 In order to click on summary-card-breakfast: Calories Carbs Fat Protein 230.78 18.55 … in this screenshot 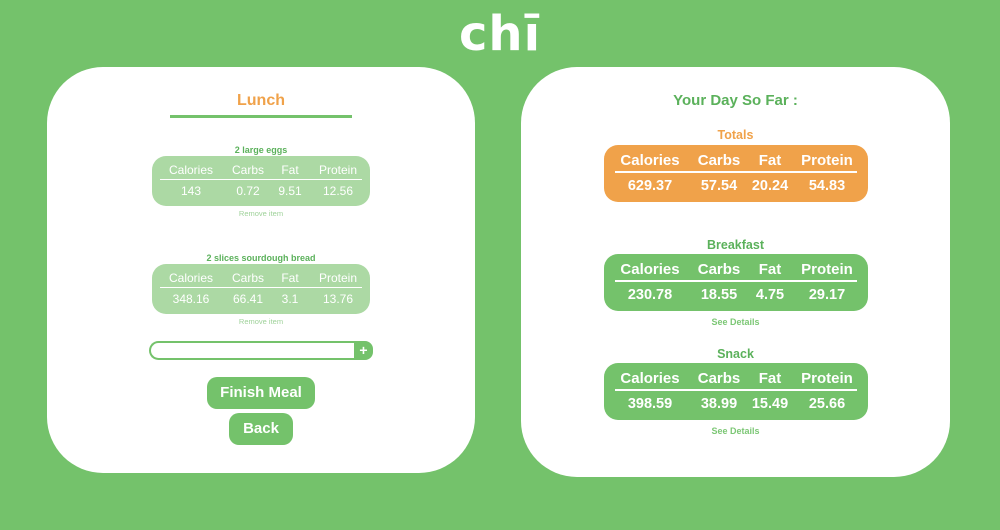, I will do `click(736, 282)`.